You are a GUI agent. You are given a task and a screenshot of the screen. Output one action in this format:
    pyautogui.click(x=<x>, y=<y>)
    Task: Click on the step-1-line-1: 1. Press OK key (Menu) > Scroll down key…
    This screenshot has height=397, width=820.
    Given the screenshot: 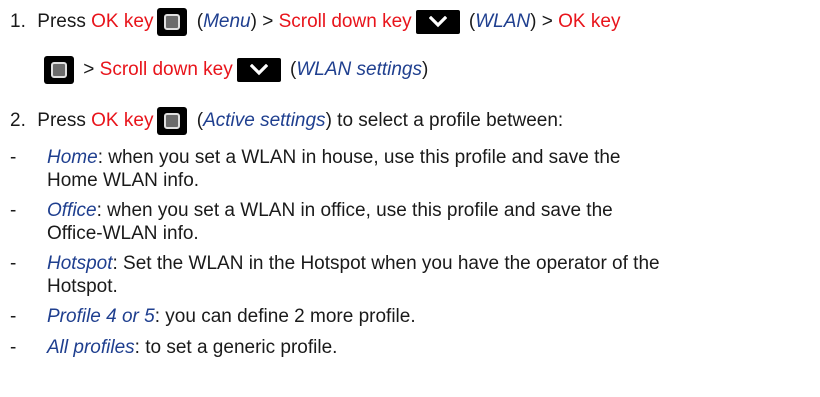 What is the action you would take?
    pyautogui.click(x=315, y=22)
    